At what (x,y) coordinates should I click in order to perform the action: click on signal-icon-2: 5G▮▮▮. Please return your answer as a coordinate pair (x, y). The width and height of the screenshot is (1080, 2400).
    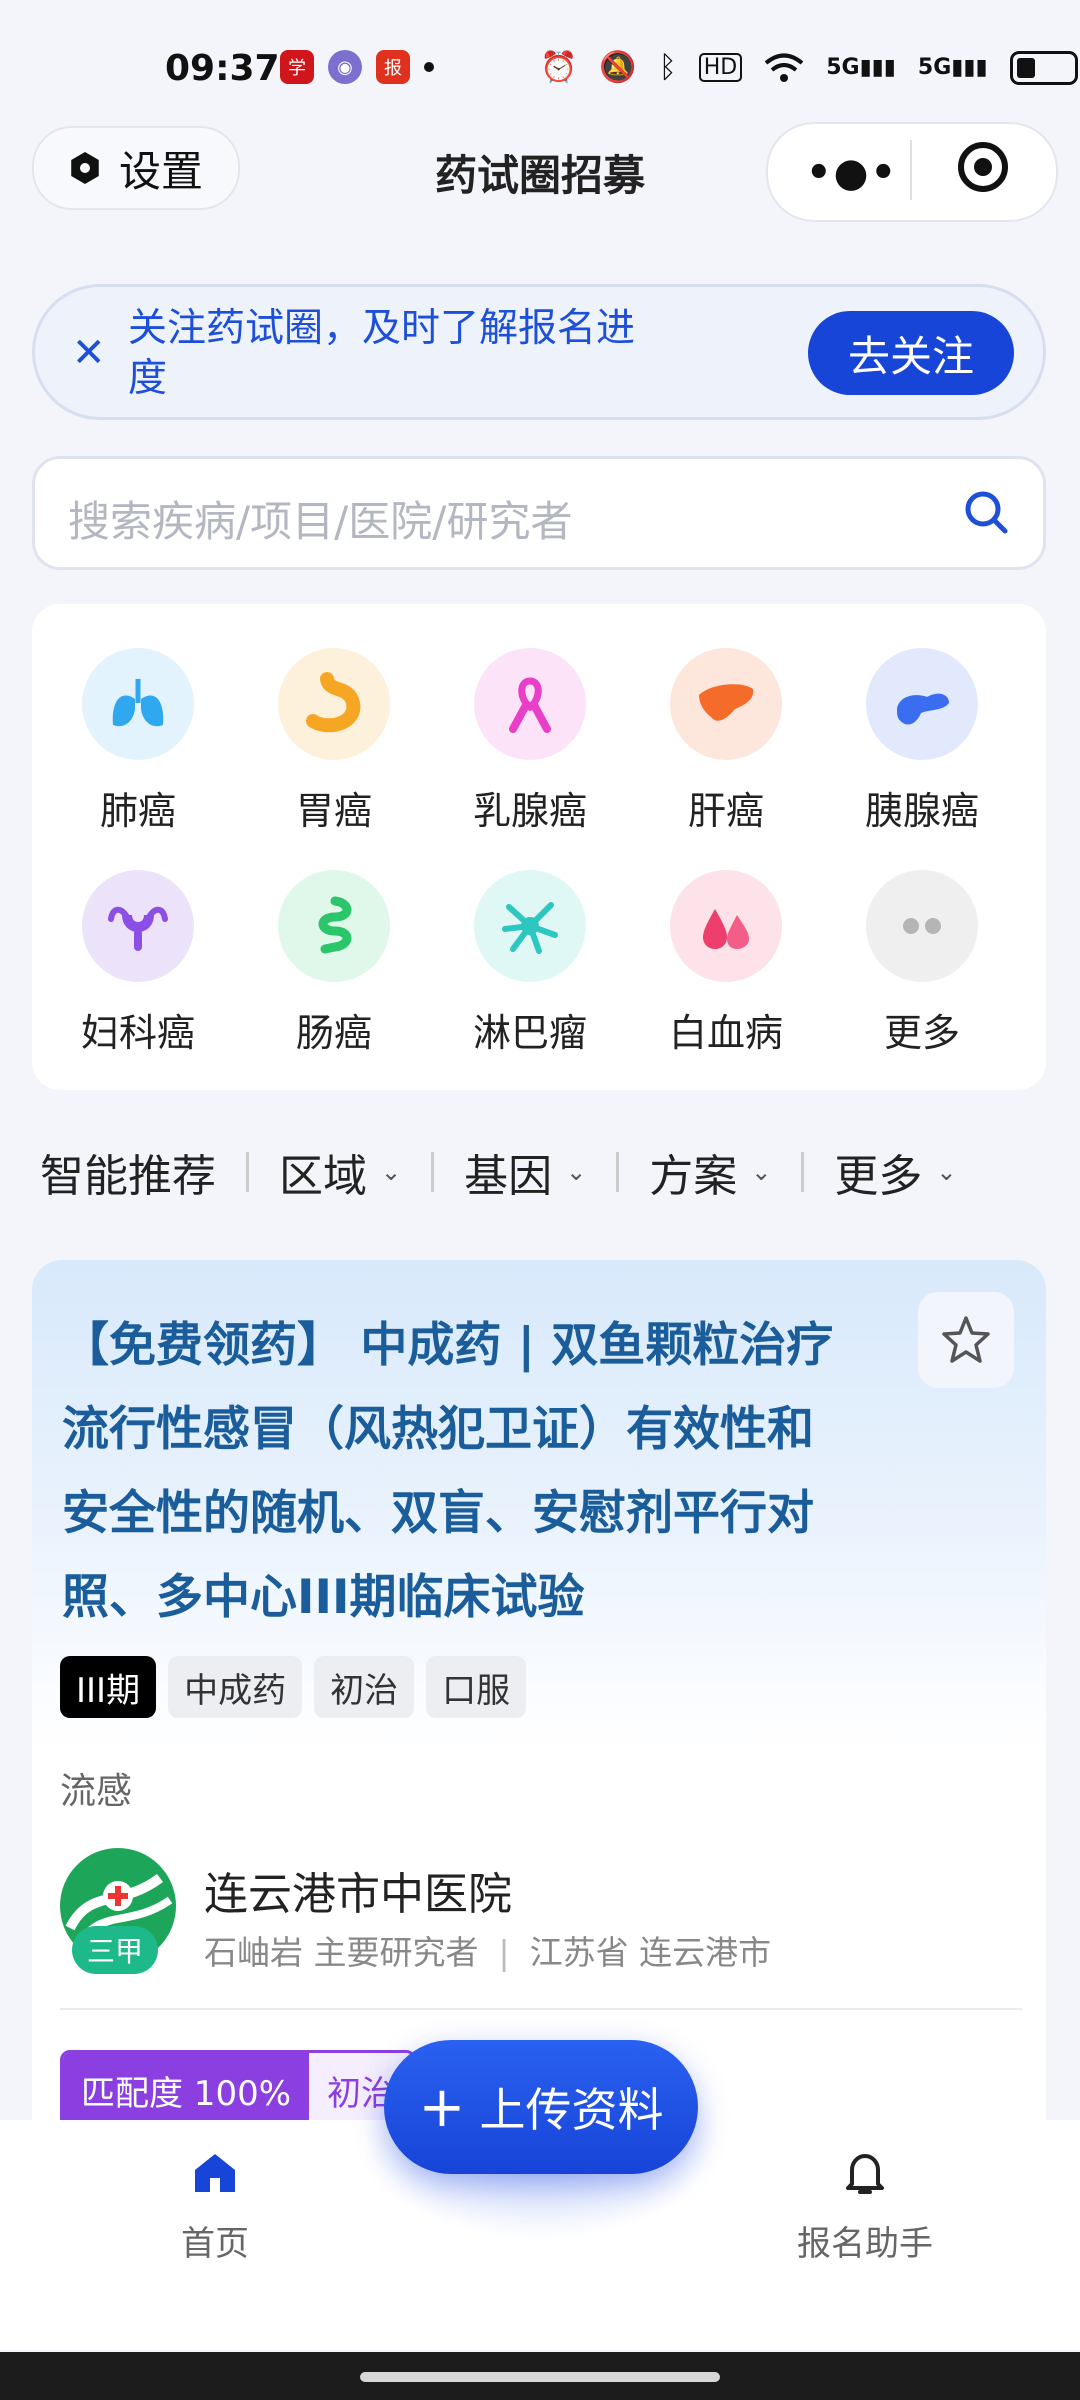
    Looking at the image, I should click on (952, 67).